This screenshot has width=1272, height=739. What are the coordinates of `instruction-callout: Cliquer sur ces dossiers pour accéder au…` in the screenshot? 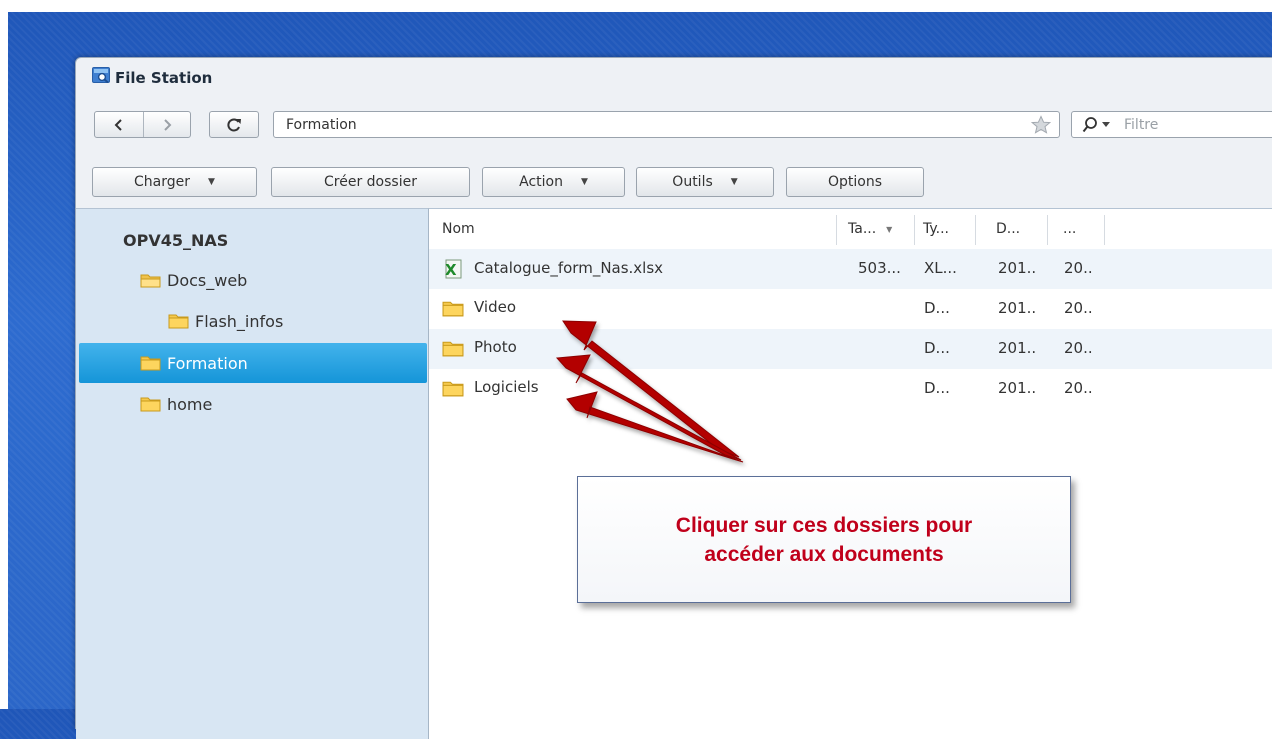 It's located at (824, 539).